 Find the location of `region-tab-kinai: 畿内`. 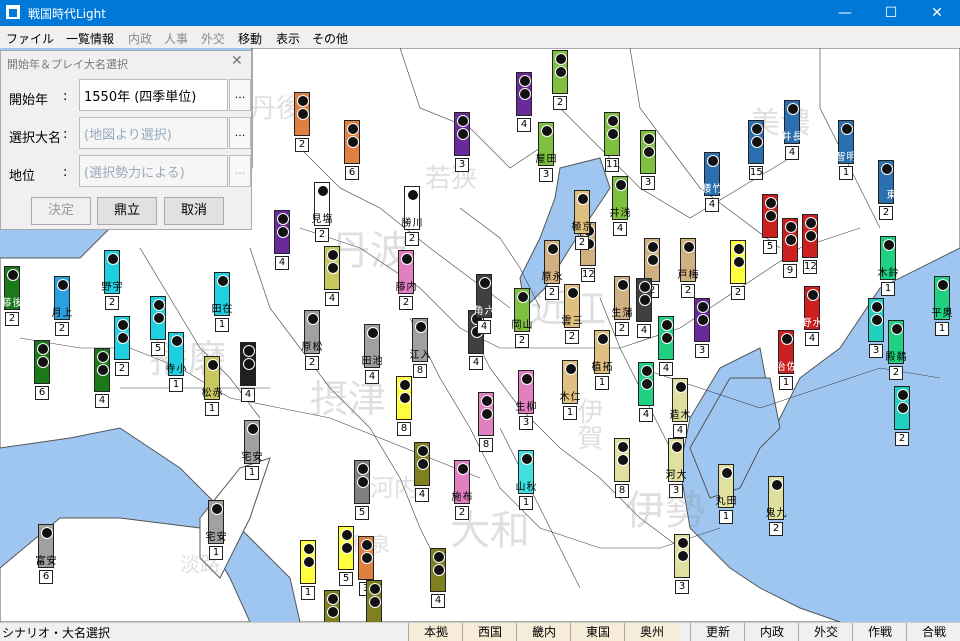

region-tab-kinai: 畿内 is located at coordinates (543, 632).